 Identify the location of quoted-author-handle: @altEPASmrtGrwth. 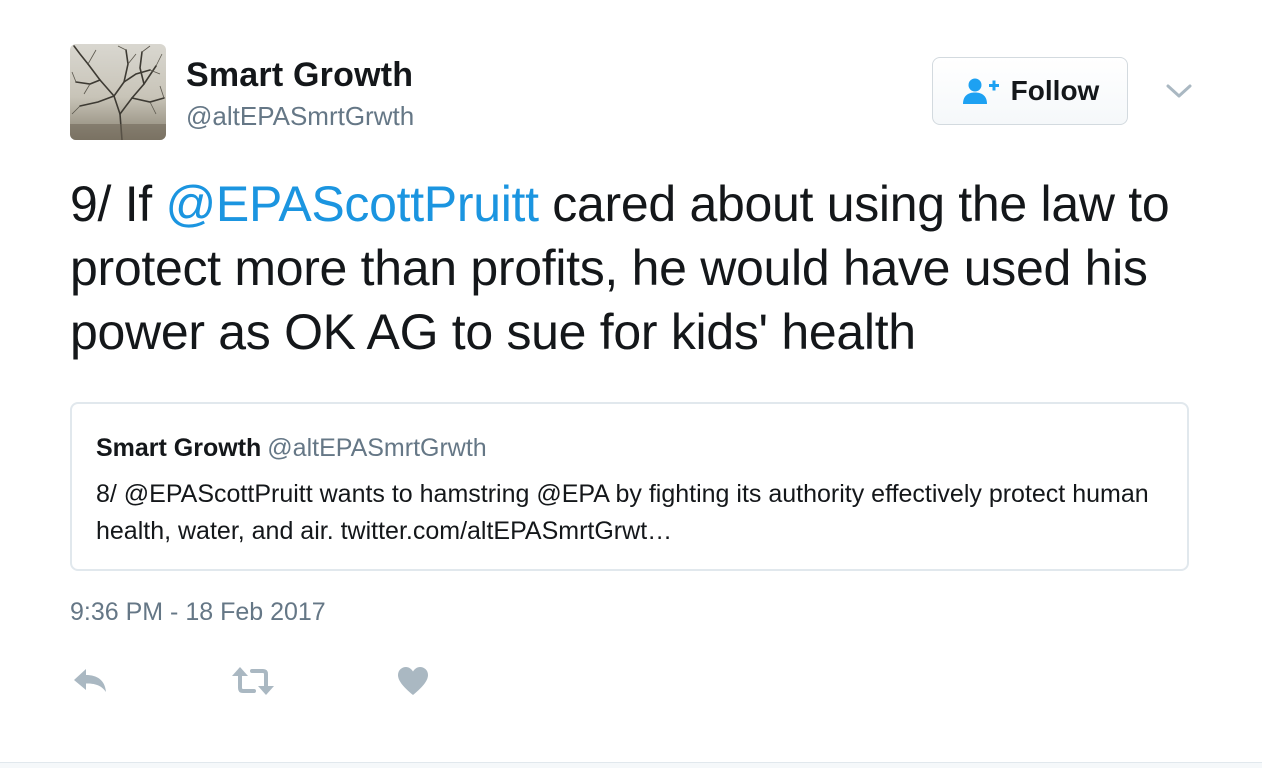
(377, 448).